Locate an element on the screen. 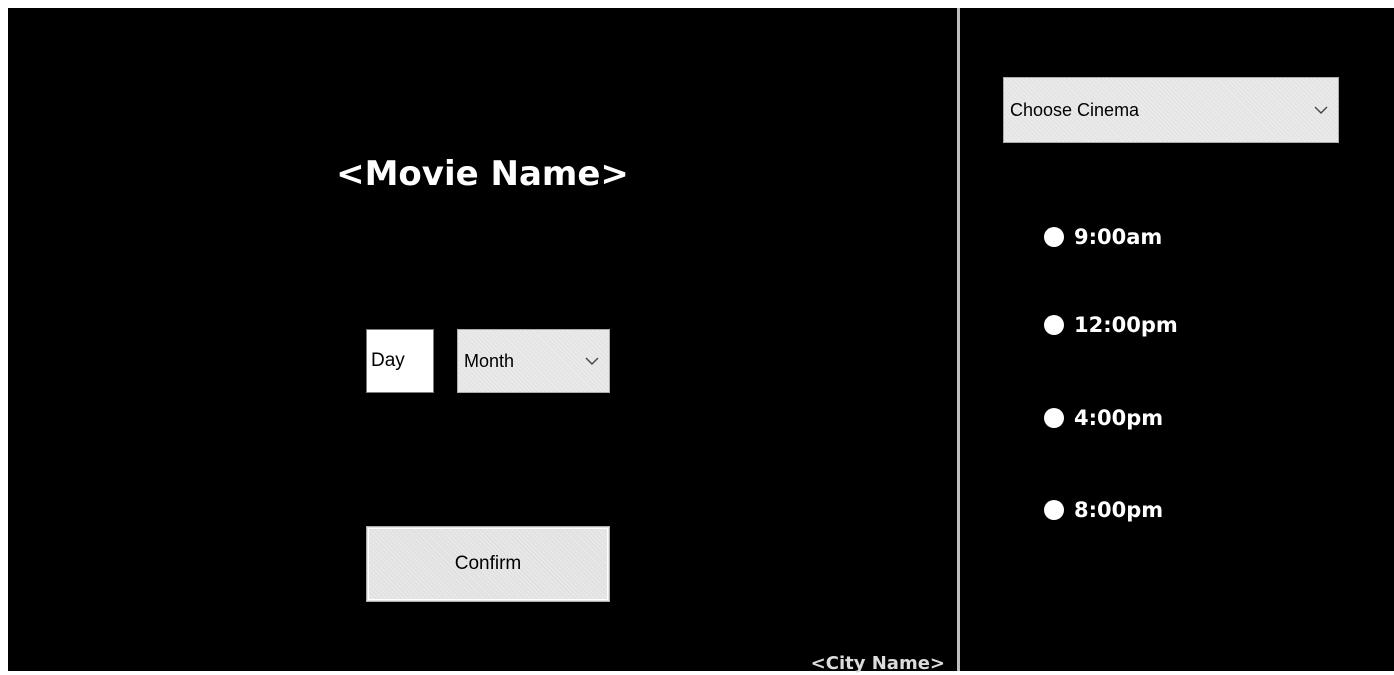 The image size is (1394, 675). confirm-button: Confirm is located at coordinates (488, 564).